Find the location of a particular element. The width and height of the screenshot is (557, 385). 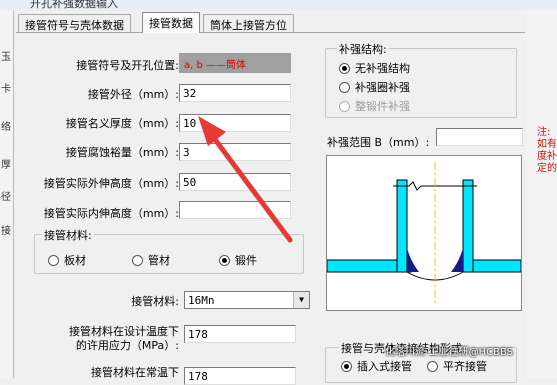

left-strip-text: 卡 is located at coordinates (6, 89).